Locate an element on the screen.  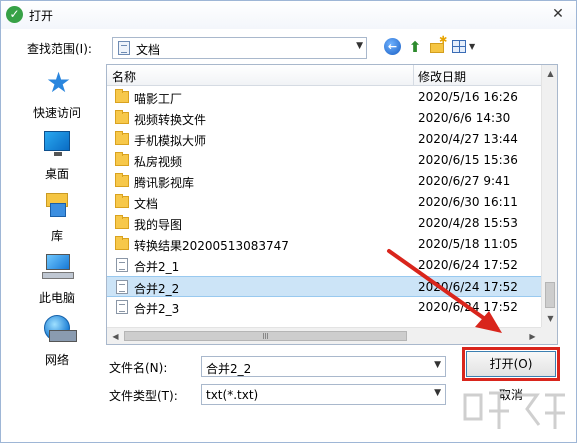
library-icon is located at coordinates (57, 204).